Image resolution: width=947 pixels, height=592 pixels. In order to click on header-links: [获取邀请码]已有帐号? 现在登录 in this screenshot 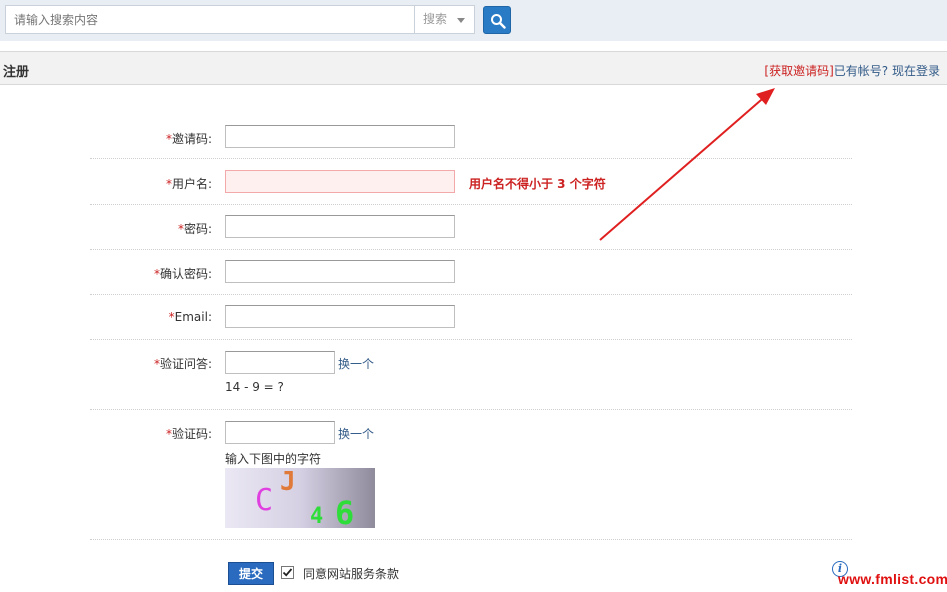, I will do `click(852, 70)`.